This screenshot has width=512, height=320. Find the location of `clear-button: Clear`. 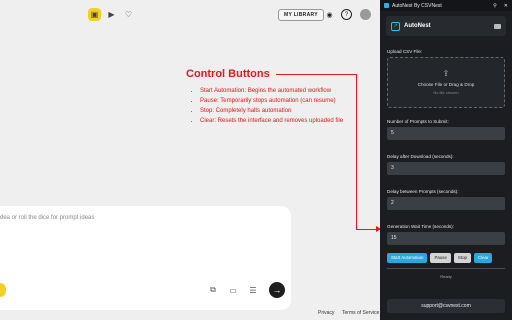

clear-button: Clear is located at coordinates (483, 258).